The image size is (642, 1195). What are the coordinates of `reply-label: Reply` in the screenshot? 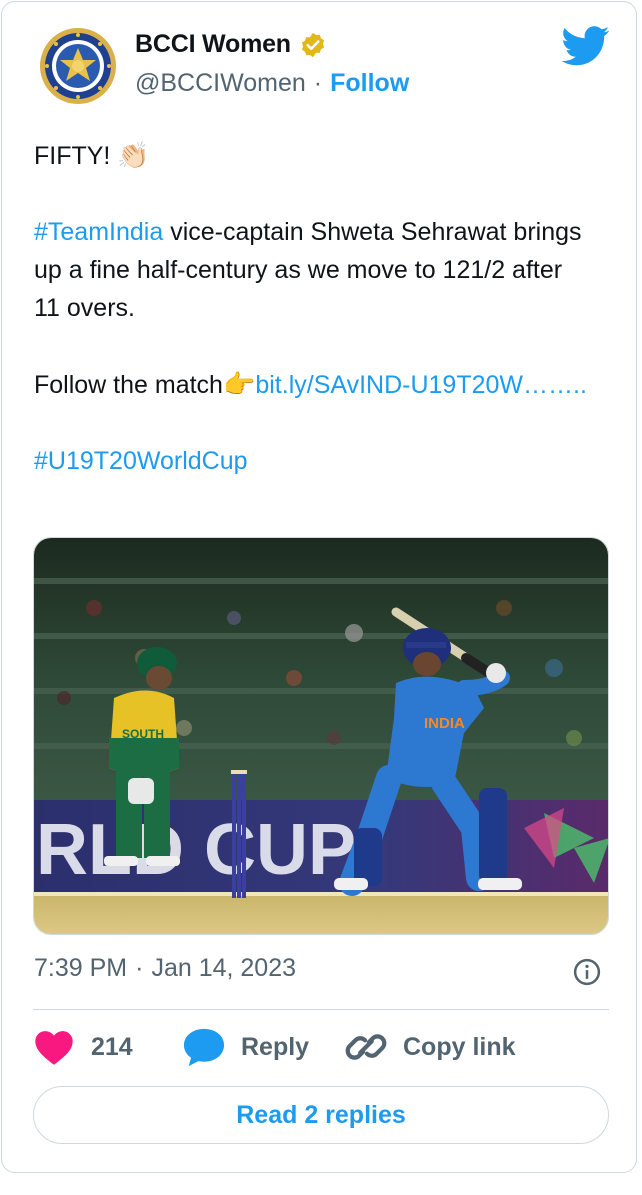 It's located at (275, 1046).